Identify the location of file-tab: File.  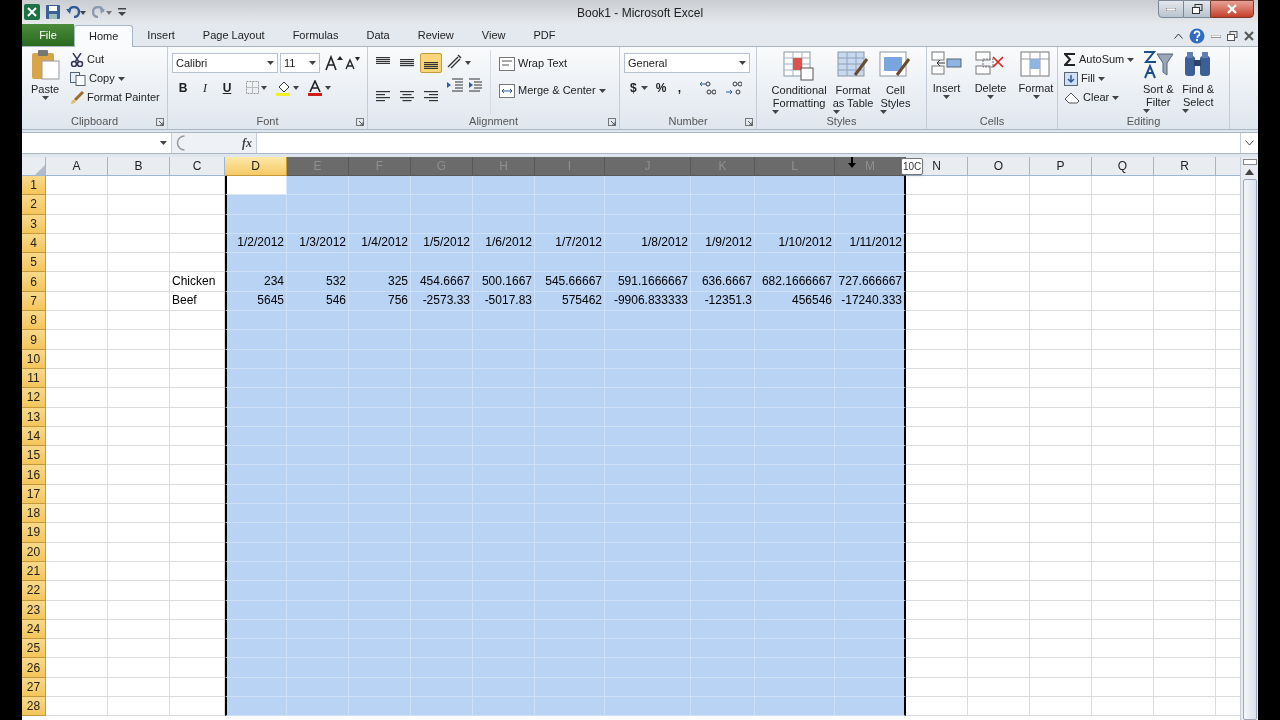
(48, 35).